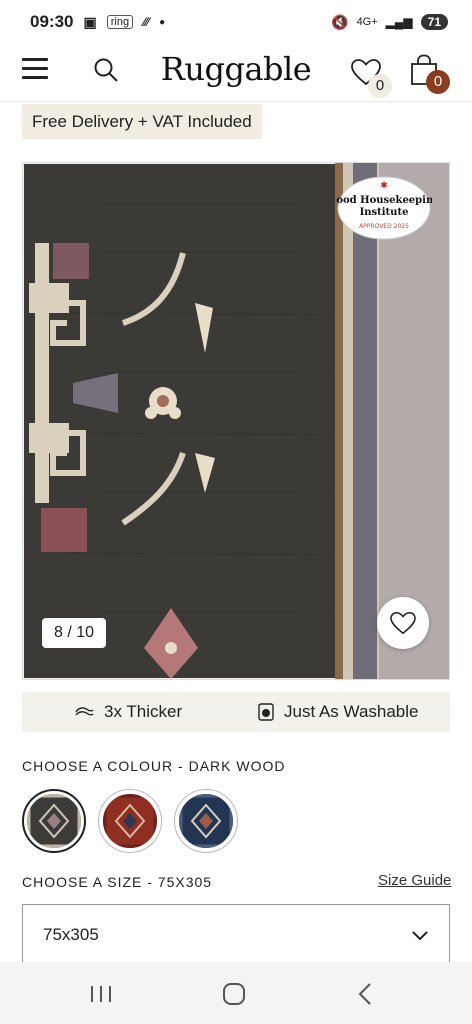  I want to click on favourite-button, so click(403, 623).